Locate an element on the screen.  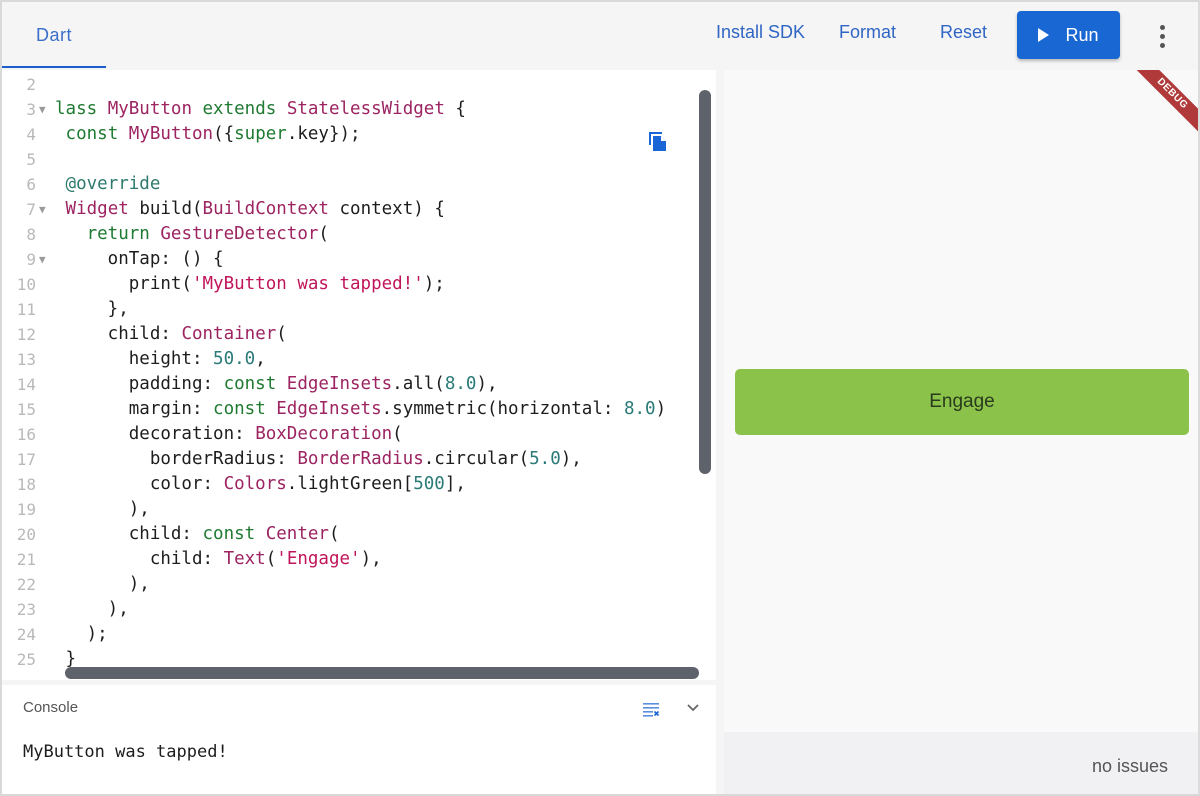
reset-button: Reset is located at coordinates (963, 32).